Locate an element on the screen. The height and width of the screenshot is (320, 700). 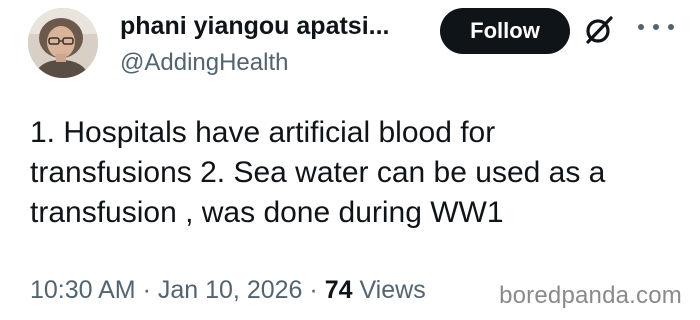
slashed-circle-icon is located at coordinates (599, 30).